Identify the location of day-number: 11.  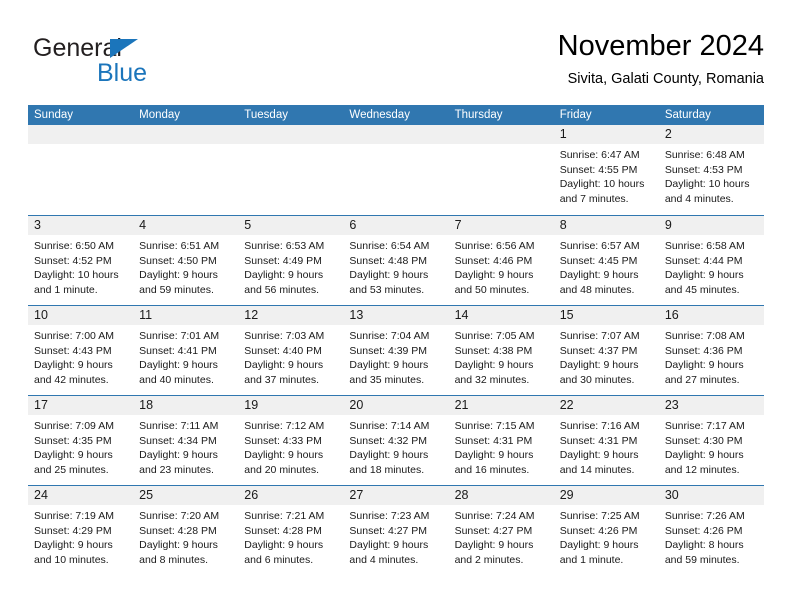
(186, 315).